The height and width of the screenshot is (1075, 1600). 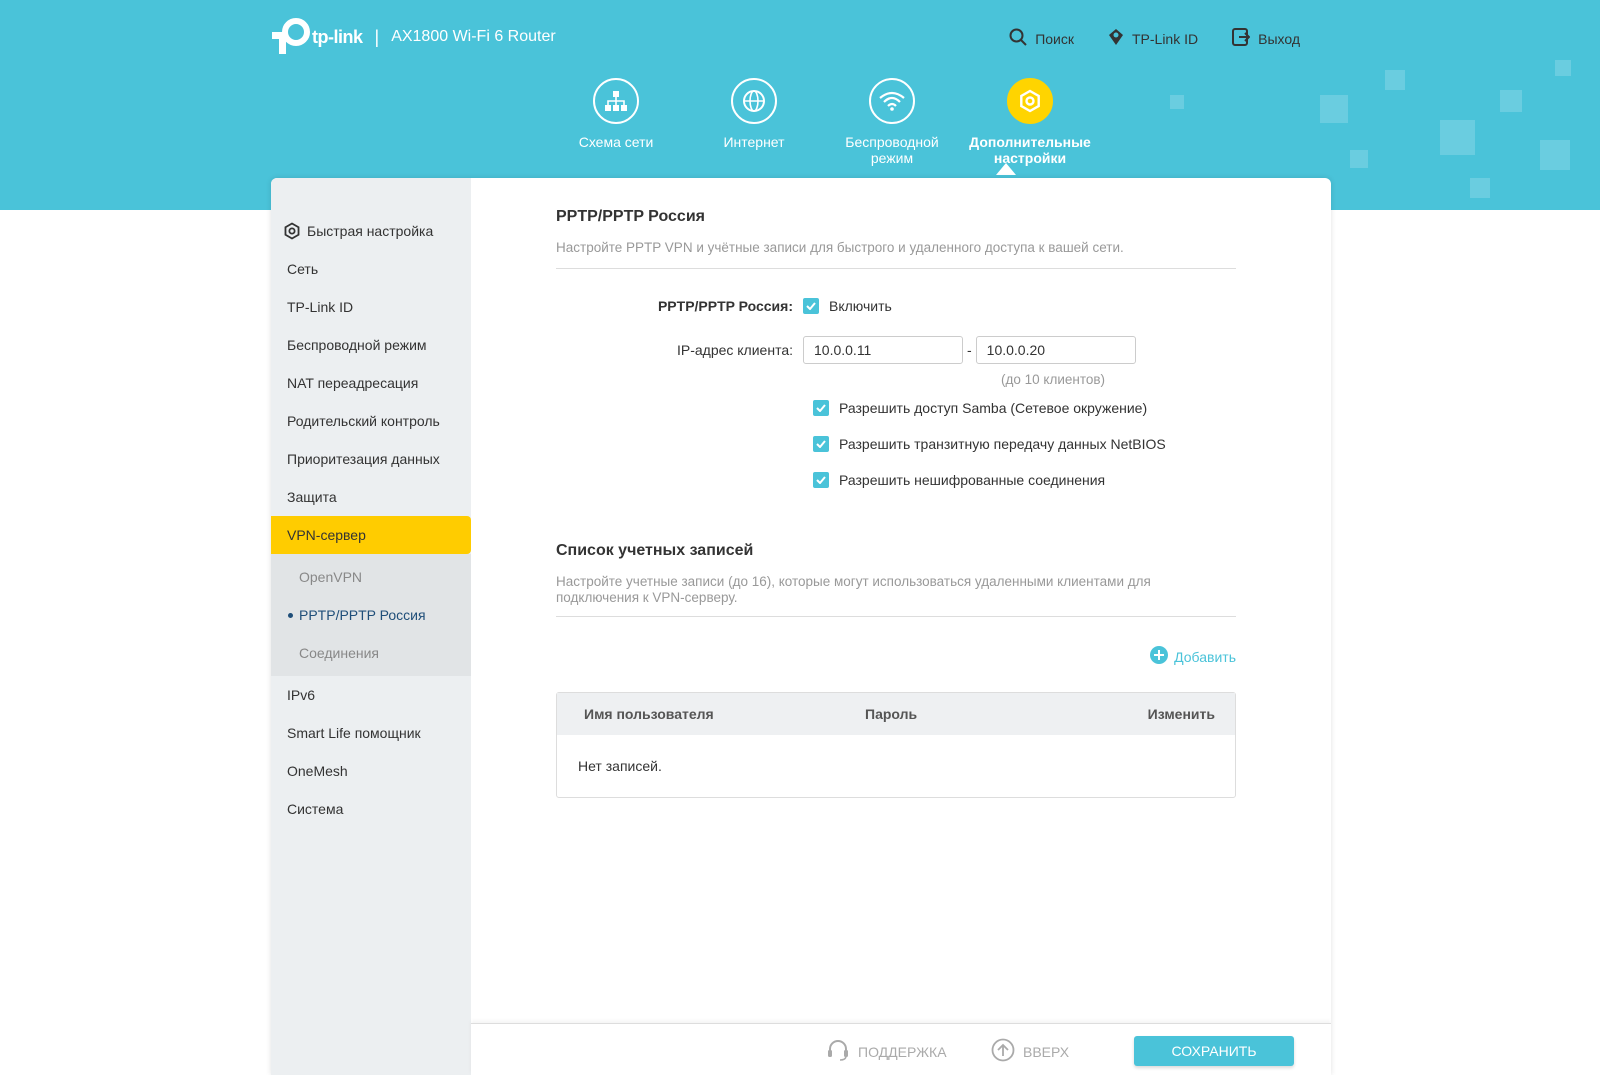 I want to click on netbios-checkbox, so click(x=821, y=444).